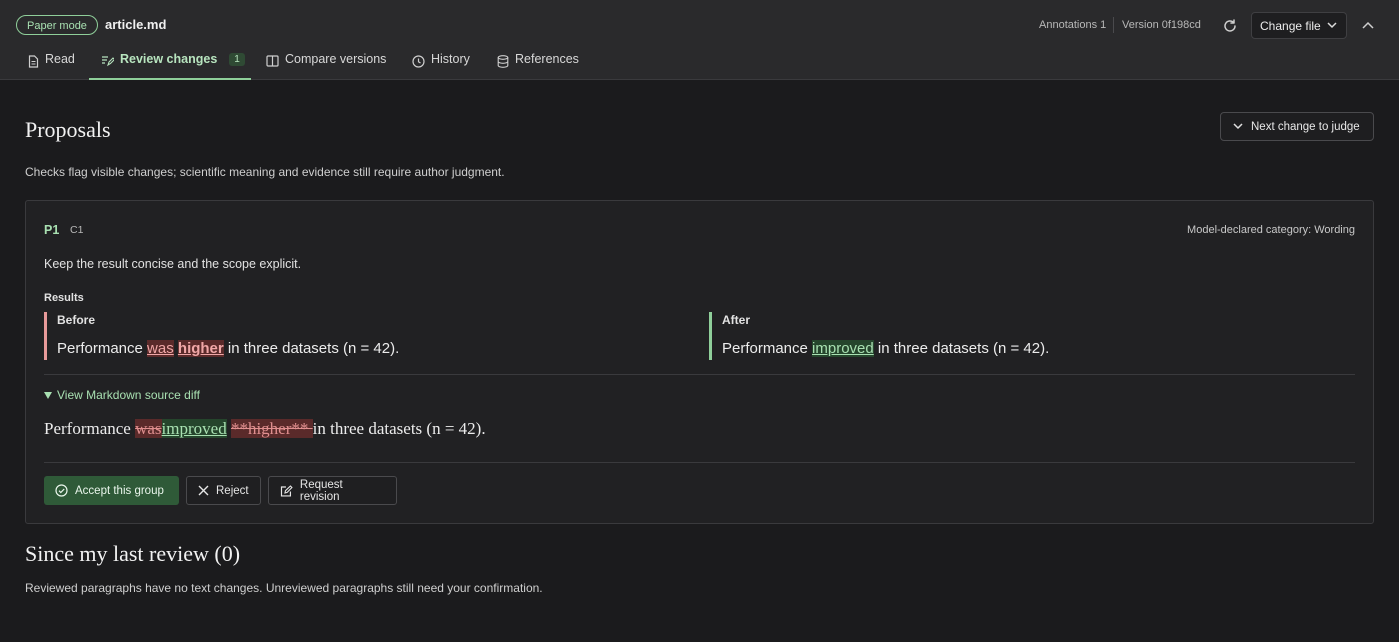  I want to click on deleted-word: was, so click(160, 348).